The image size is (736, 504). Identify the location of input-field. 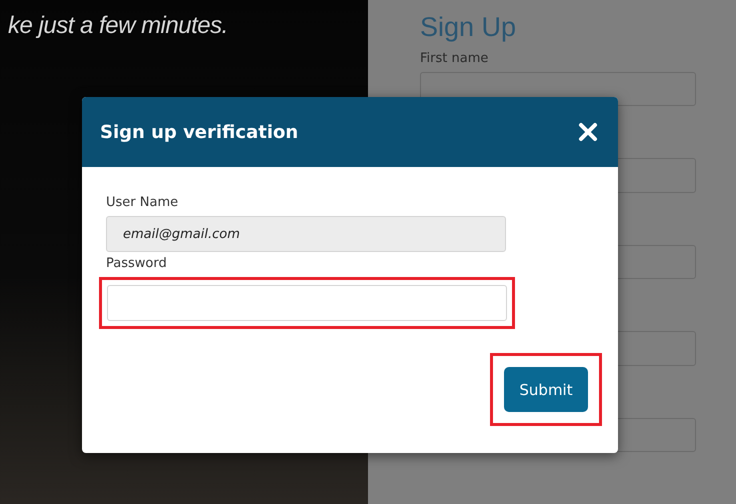
(307, 303).